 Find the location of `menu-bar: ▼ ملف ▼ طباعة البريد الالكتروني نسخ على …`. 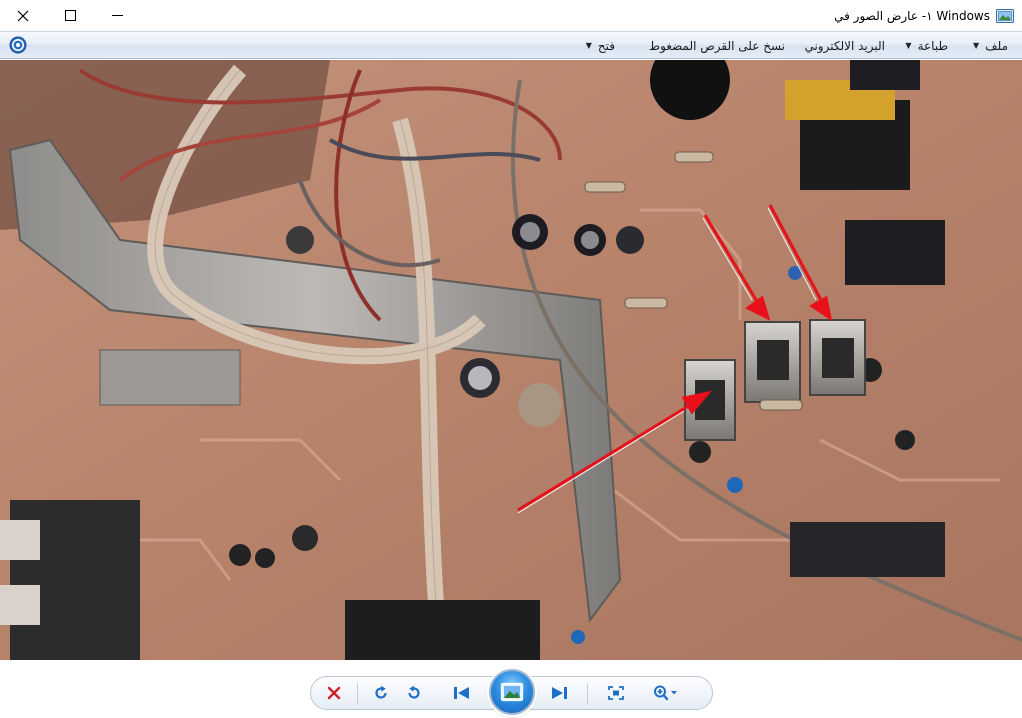

menu-bar: ▼ ملف ▼ طباعة البريد الالكتروني نسخ على … is located at coordinates (511, 45).